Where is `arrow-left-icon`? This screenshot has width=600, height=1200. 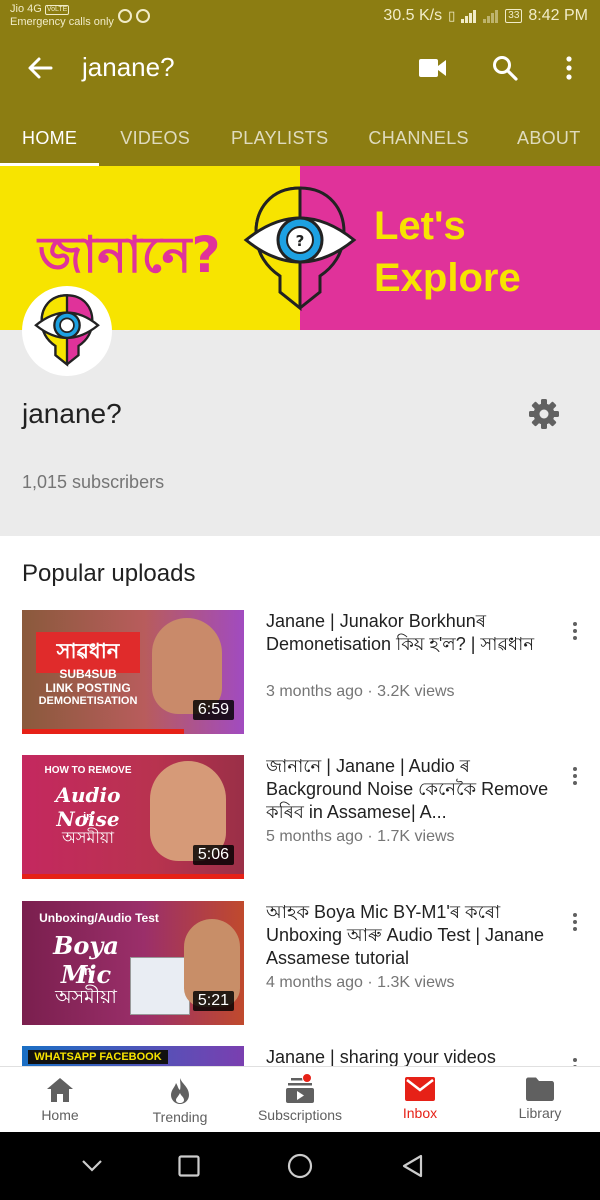 arrow-left-icon is located at coordinates (40, 68).